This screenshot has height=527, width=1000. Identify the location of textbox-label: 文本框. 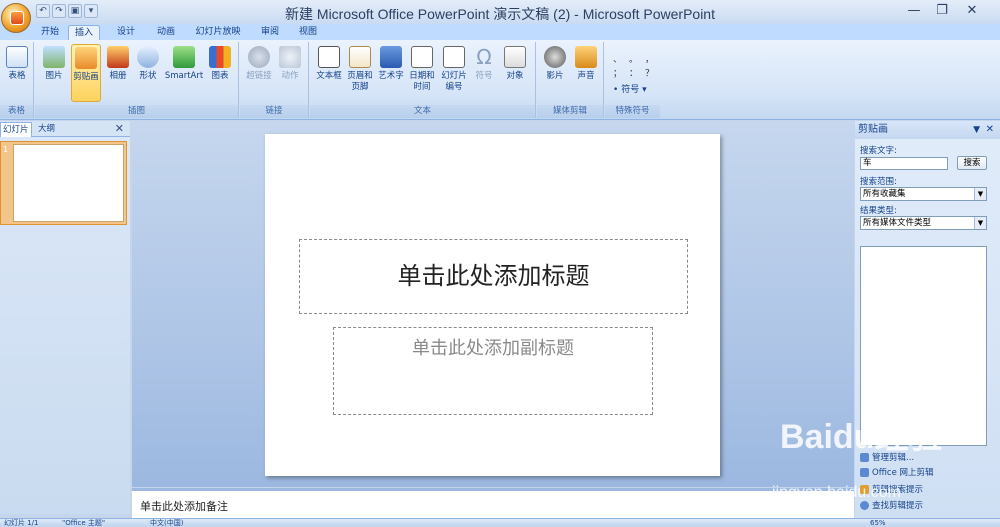
(329, 76).